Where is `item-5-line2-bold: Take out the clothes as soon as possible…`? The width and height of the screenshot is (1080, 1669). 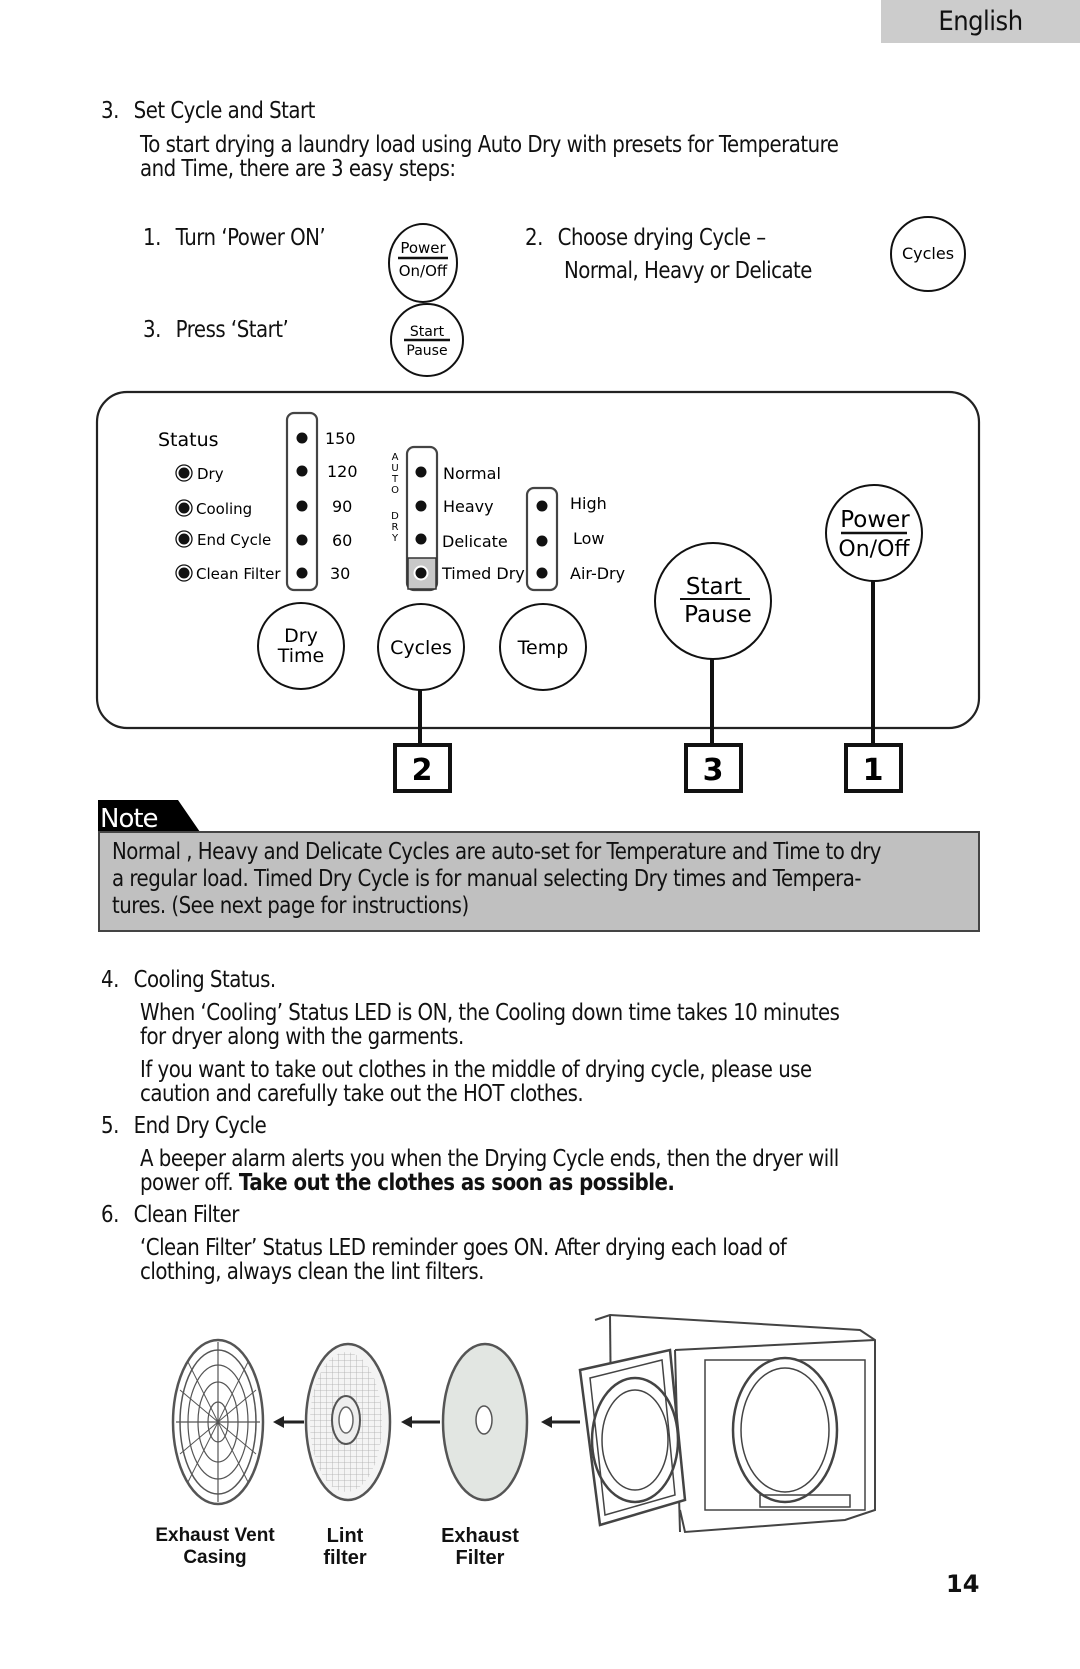
item-5-line2-bold: Take out the clothes as soon as possible… is located at coordinates (456, 1183).